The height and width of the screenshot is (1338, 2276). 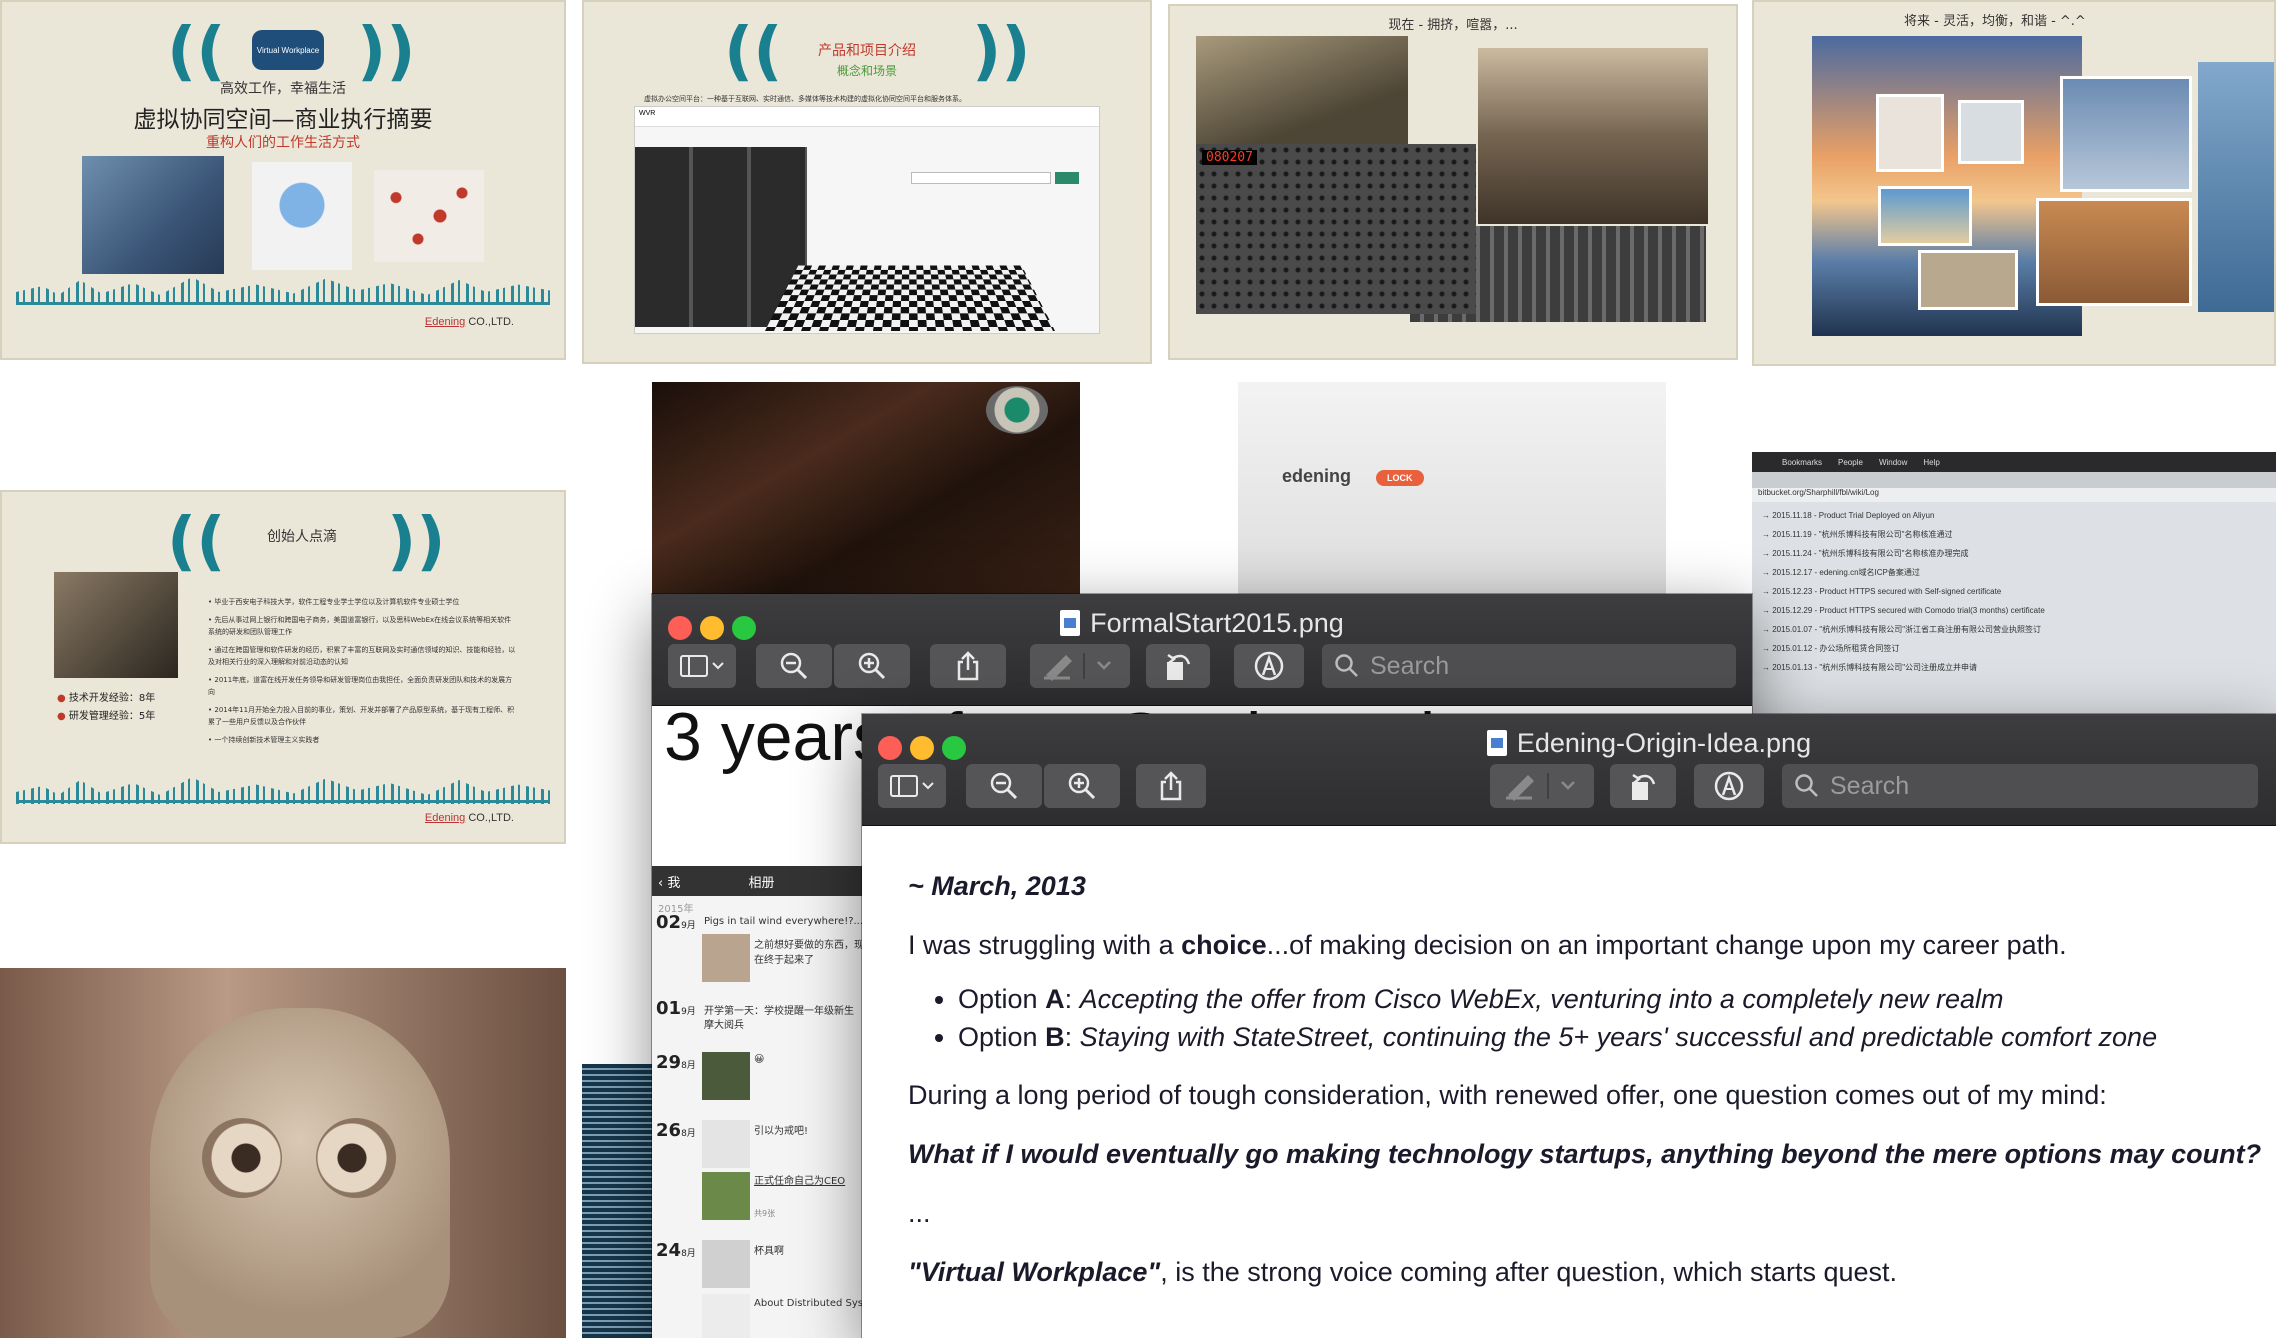 I want to click on man-tablet-photo, so click(x=2126, y=134).